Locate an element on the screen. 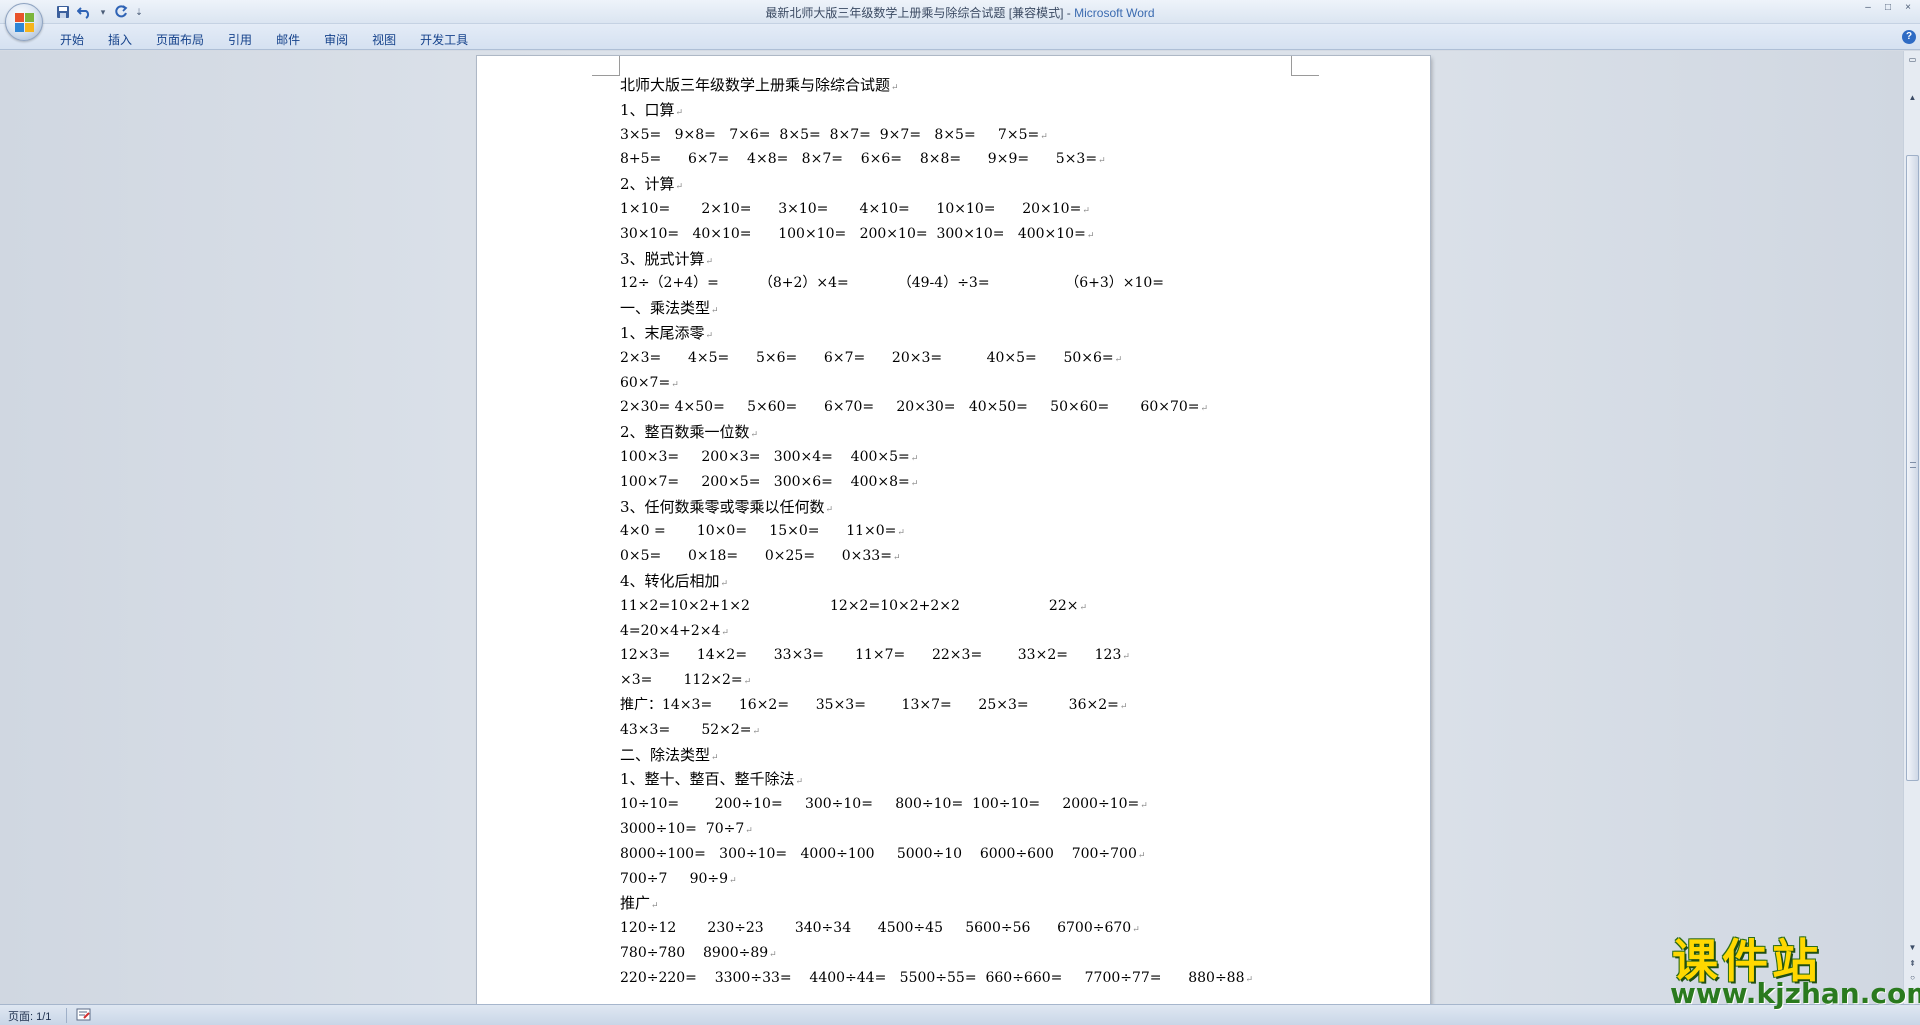 This screenshot has width=1920, height=1025. minimize-button: – is located at coordinates (1868, 9).